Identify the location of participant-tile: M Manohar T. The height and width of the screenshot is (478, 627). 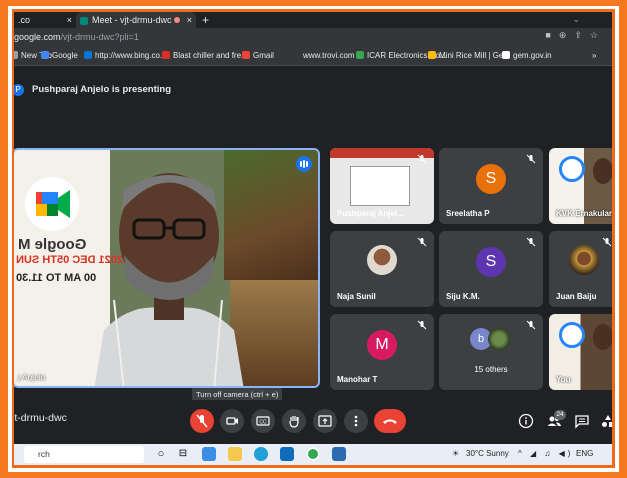
(382, 352).